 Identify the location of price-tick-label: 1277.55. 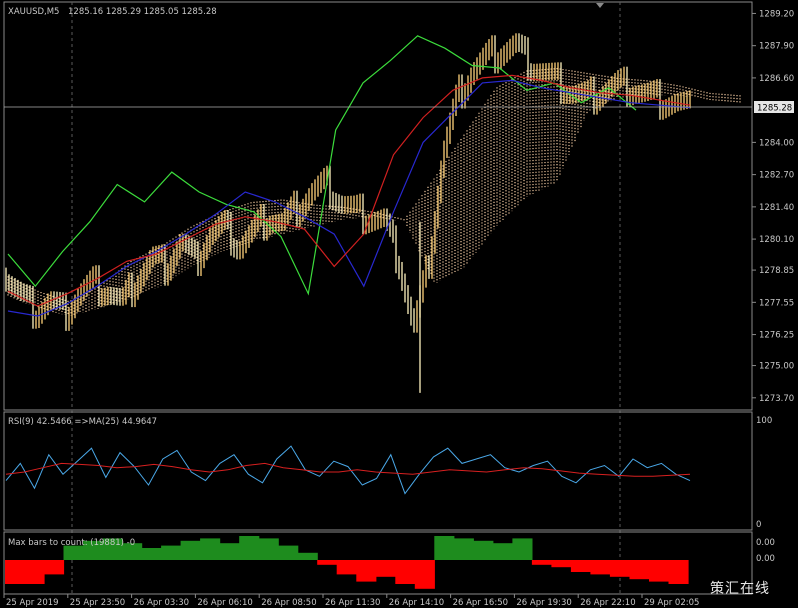
(776, 303).